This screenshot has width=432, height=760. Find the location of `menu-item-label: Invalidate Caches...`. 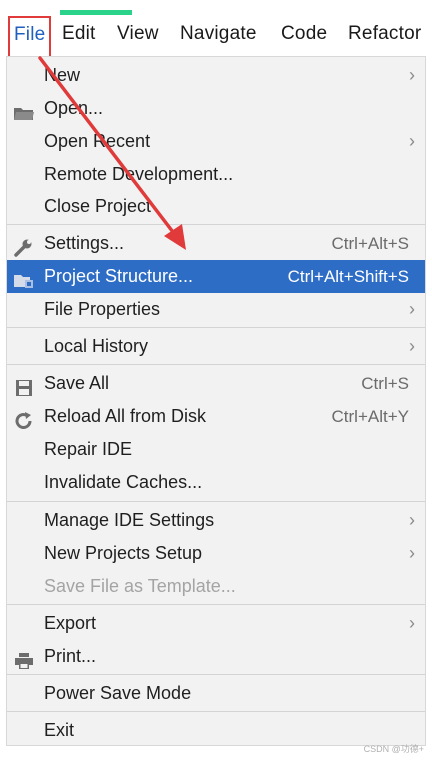

menu-item-label: Invalidate Caches... is located at coordinates (123, 482).